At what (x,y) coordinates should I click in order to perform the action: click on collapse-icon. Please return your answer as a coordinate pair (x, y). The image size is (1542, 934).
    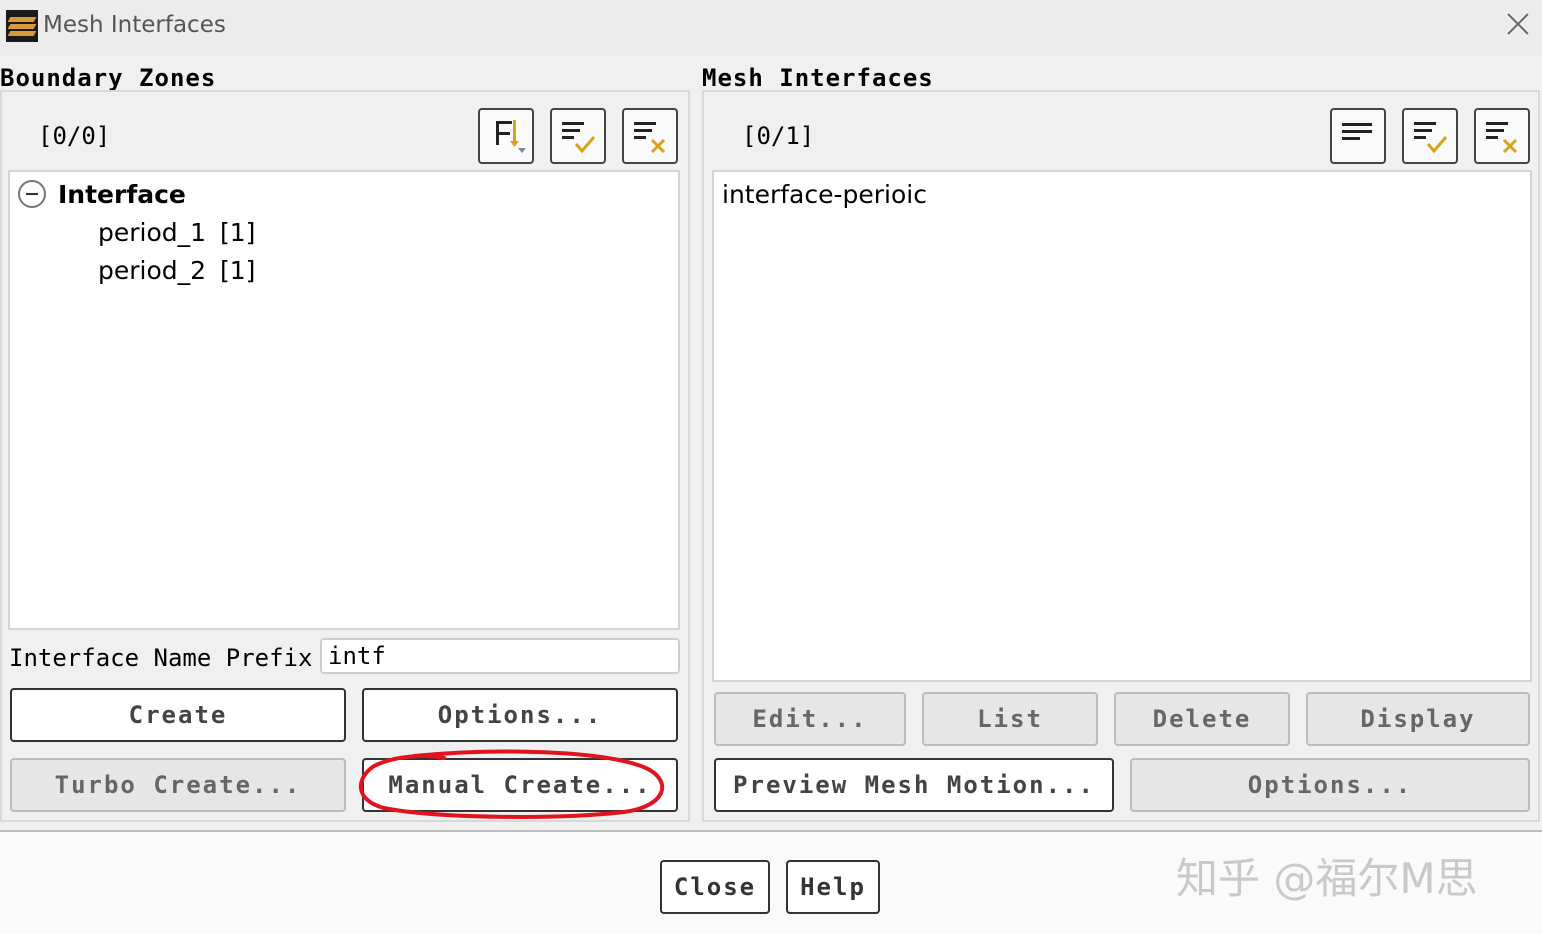
    Looking at the image, I should click on (32, 194).